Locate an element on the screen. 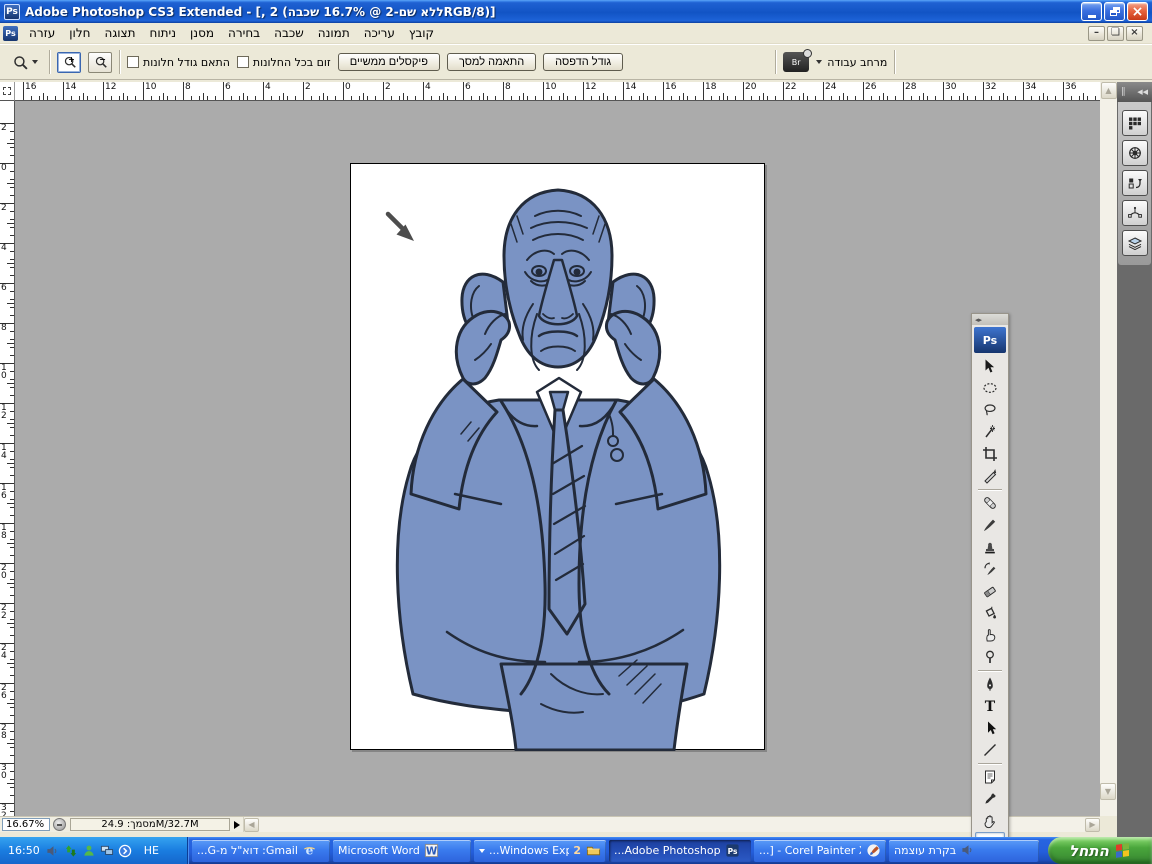 The width and height of the screenshot is (1152, 864). tool-line is located at coordinates (990, 750).